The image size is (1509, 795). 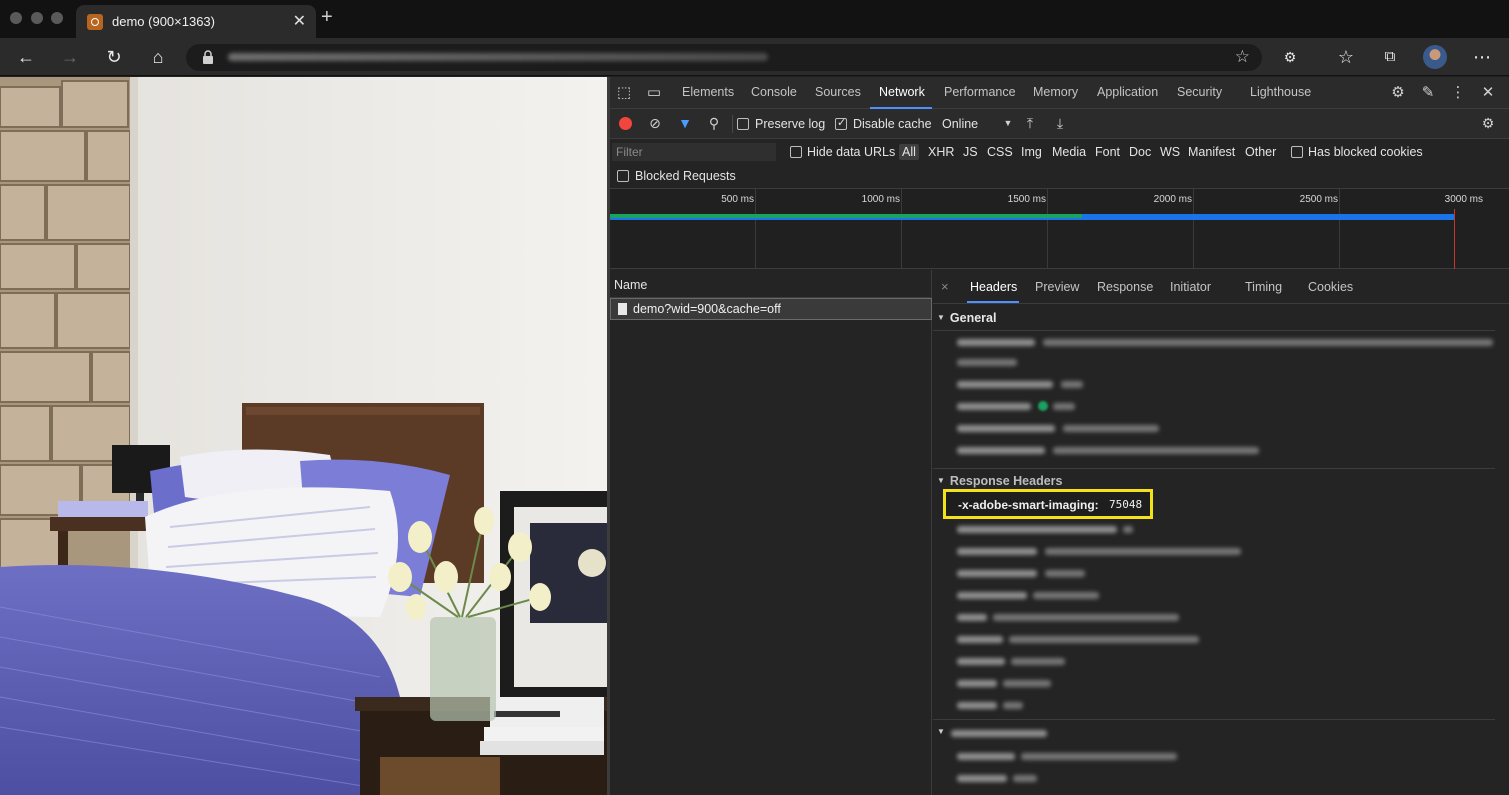 What do you see at coordinates (966, 318) in the screenshot?
I see `general-section-toggle: ▼ General` at bounding box center [966, 318].